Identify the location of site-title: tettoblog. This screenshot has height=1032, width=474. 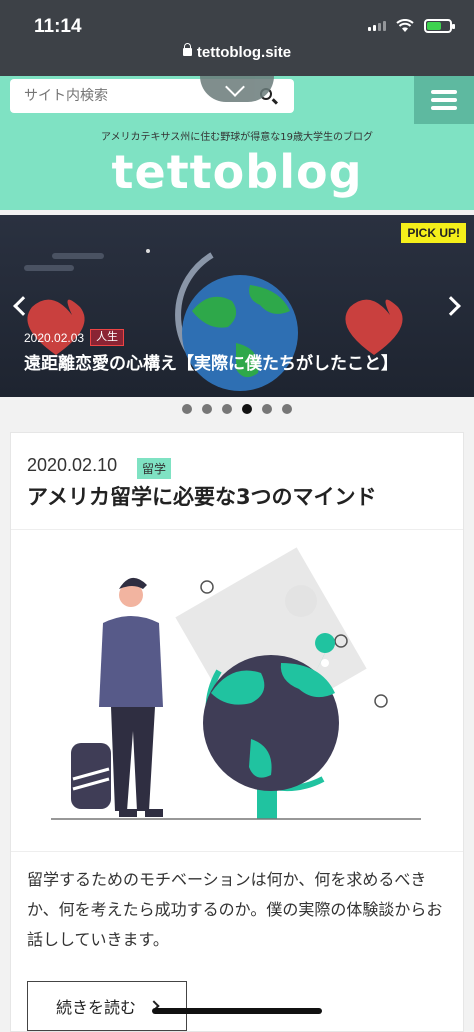
(237, 172).